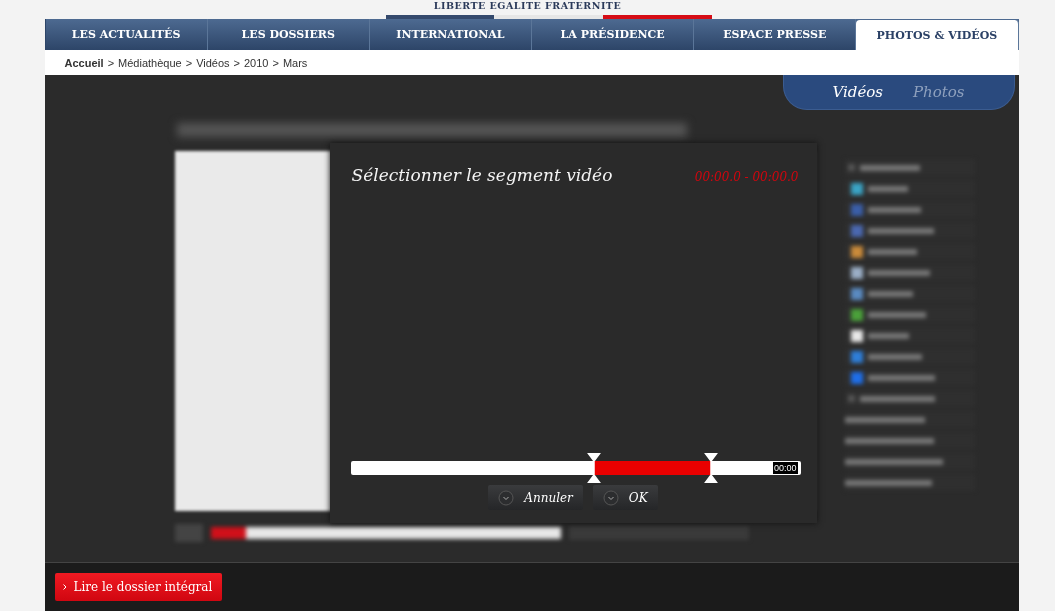 This screenshot has width=1055, height=611. Describe the element at coordinates (213, 62) in the screenshot. I see `breadcrumb-link: Vidéos` at that location.